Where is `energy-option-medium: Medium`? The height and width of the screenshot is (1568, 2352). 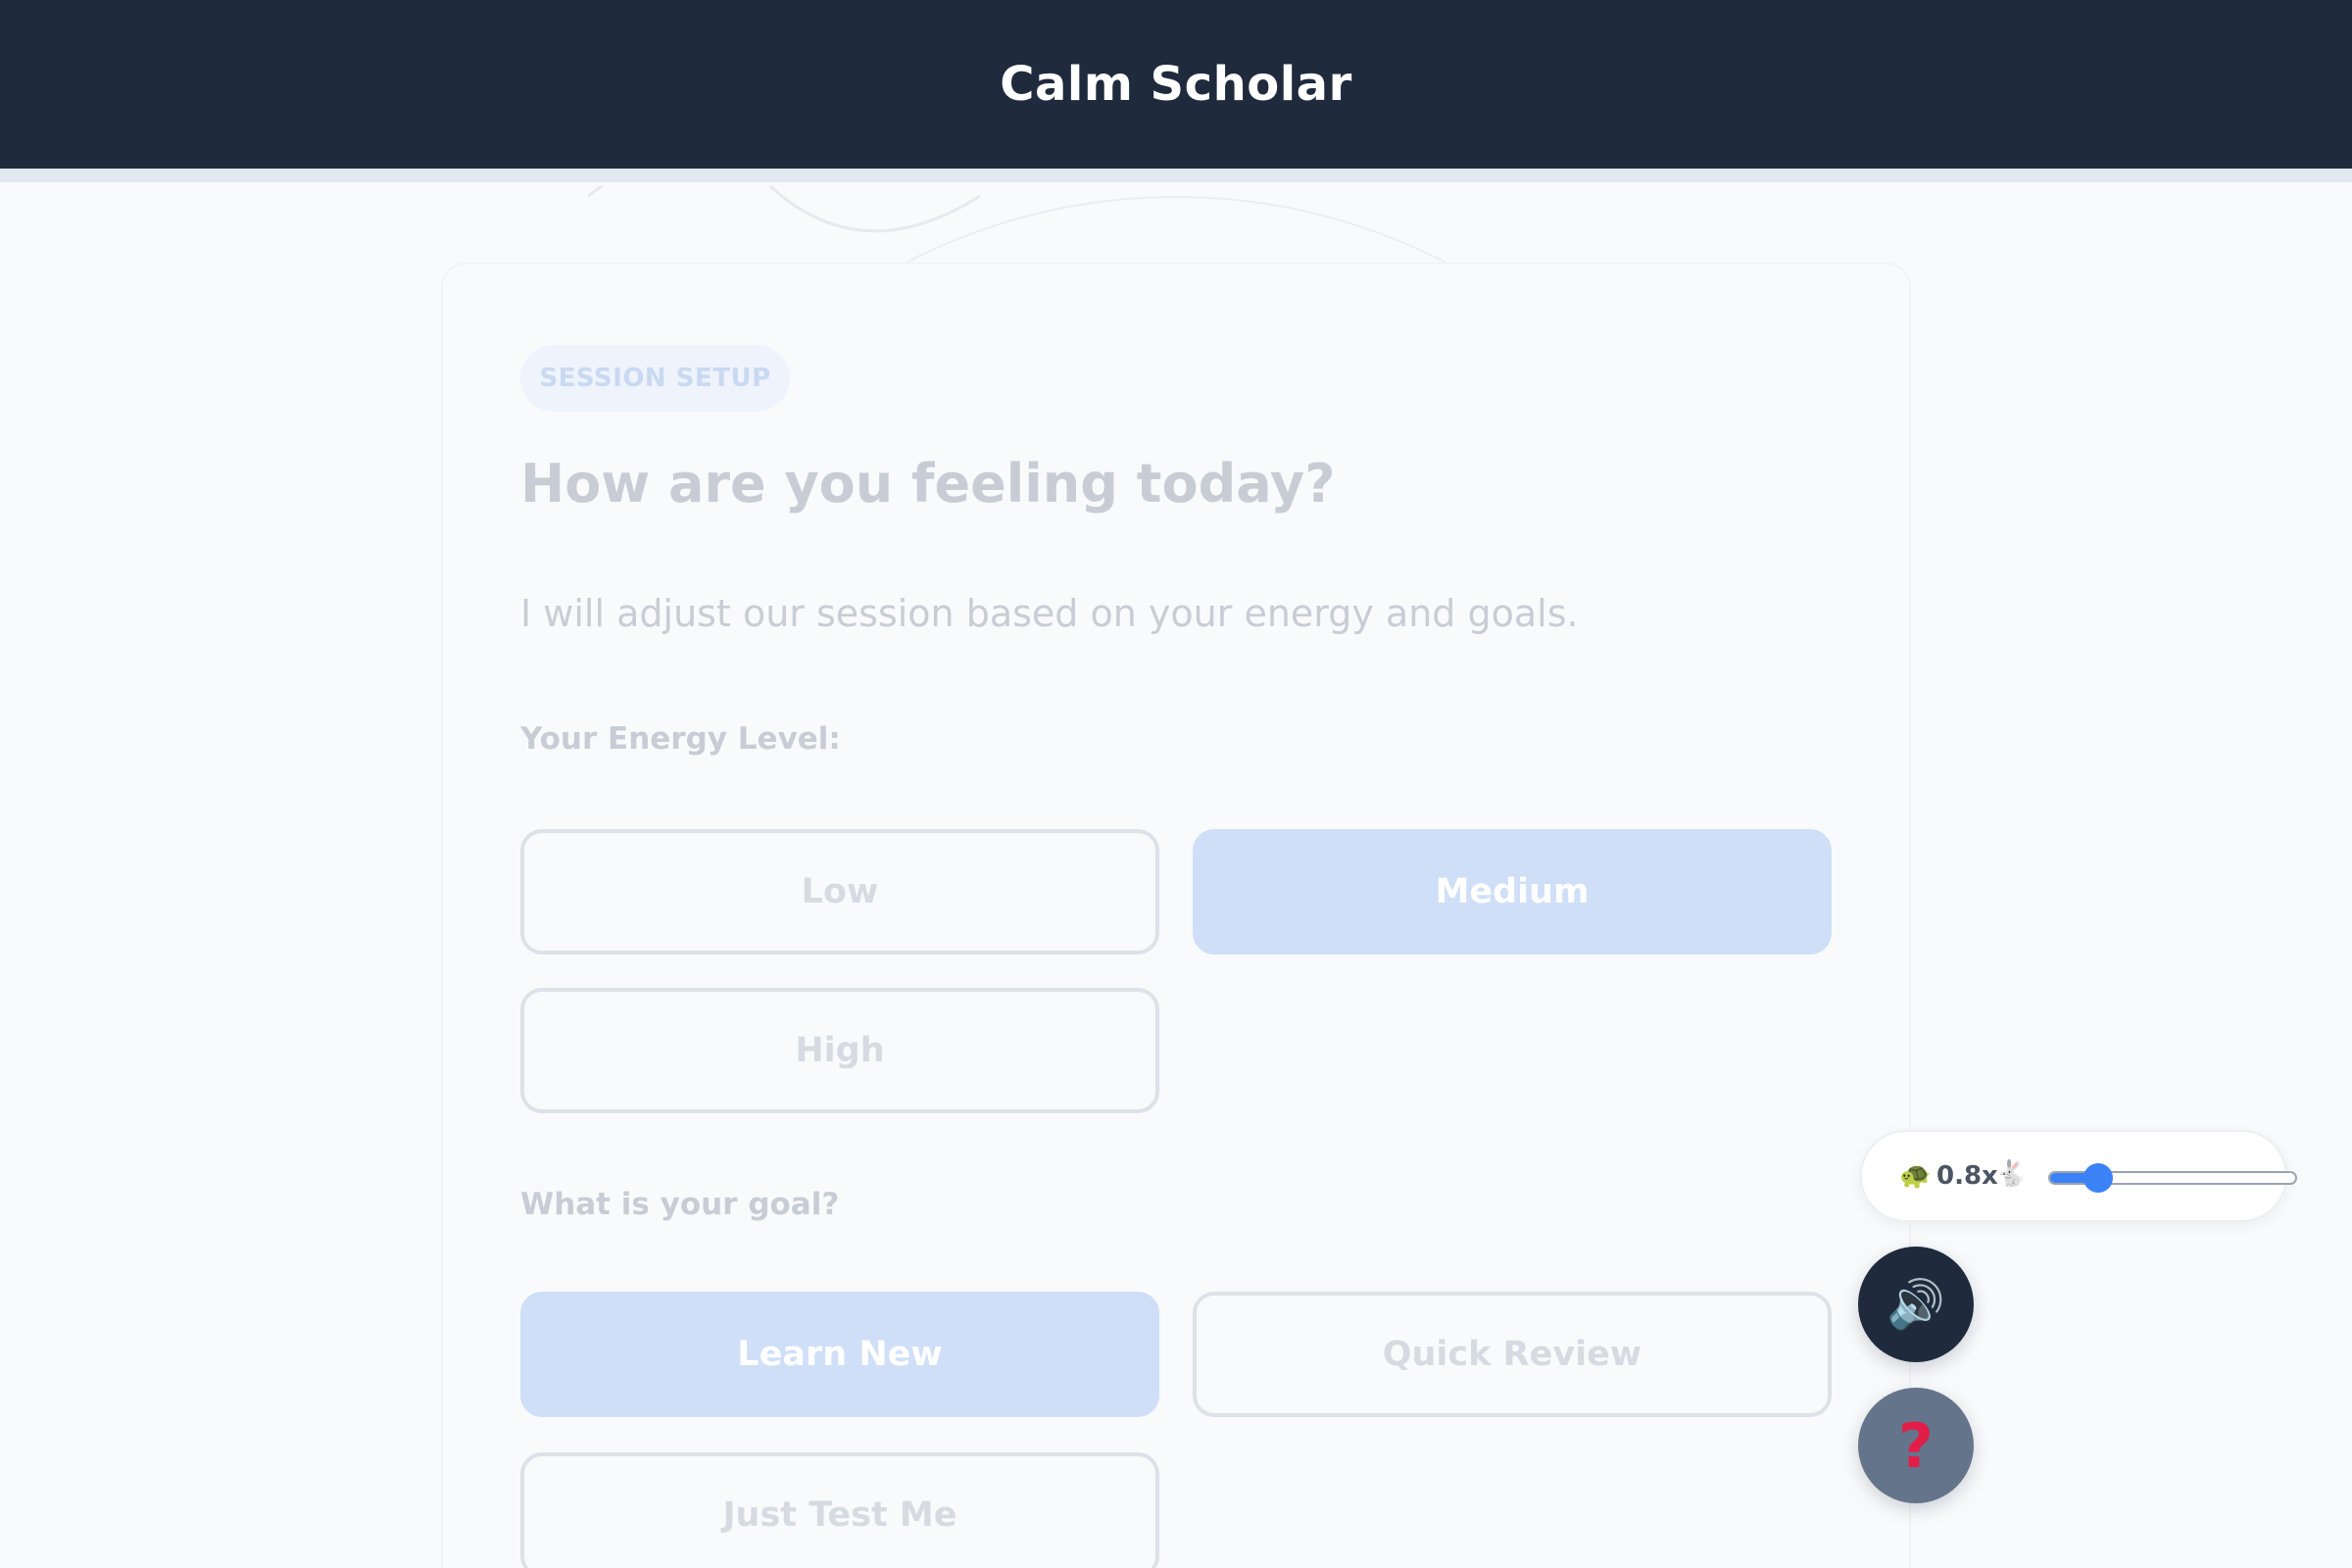 energy-option-medium: Medium is located at coordinates (1512, 892).